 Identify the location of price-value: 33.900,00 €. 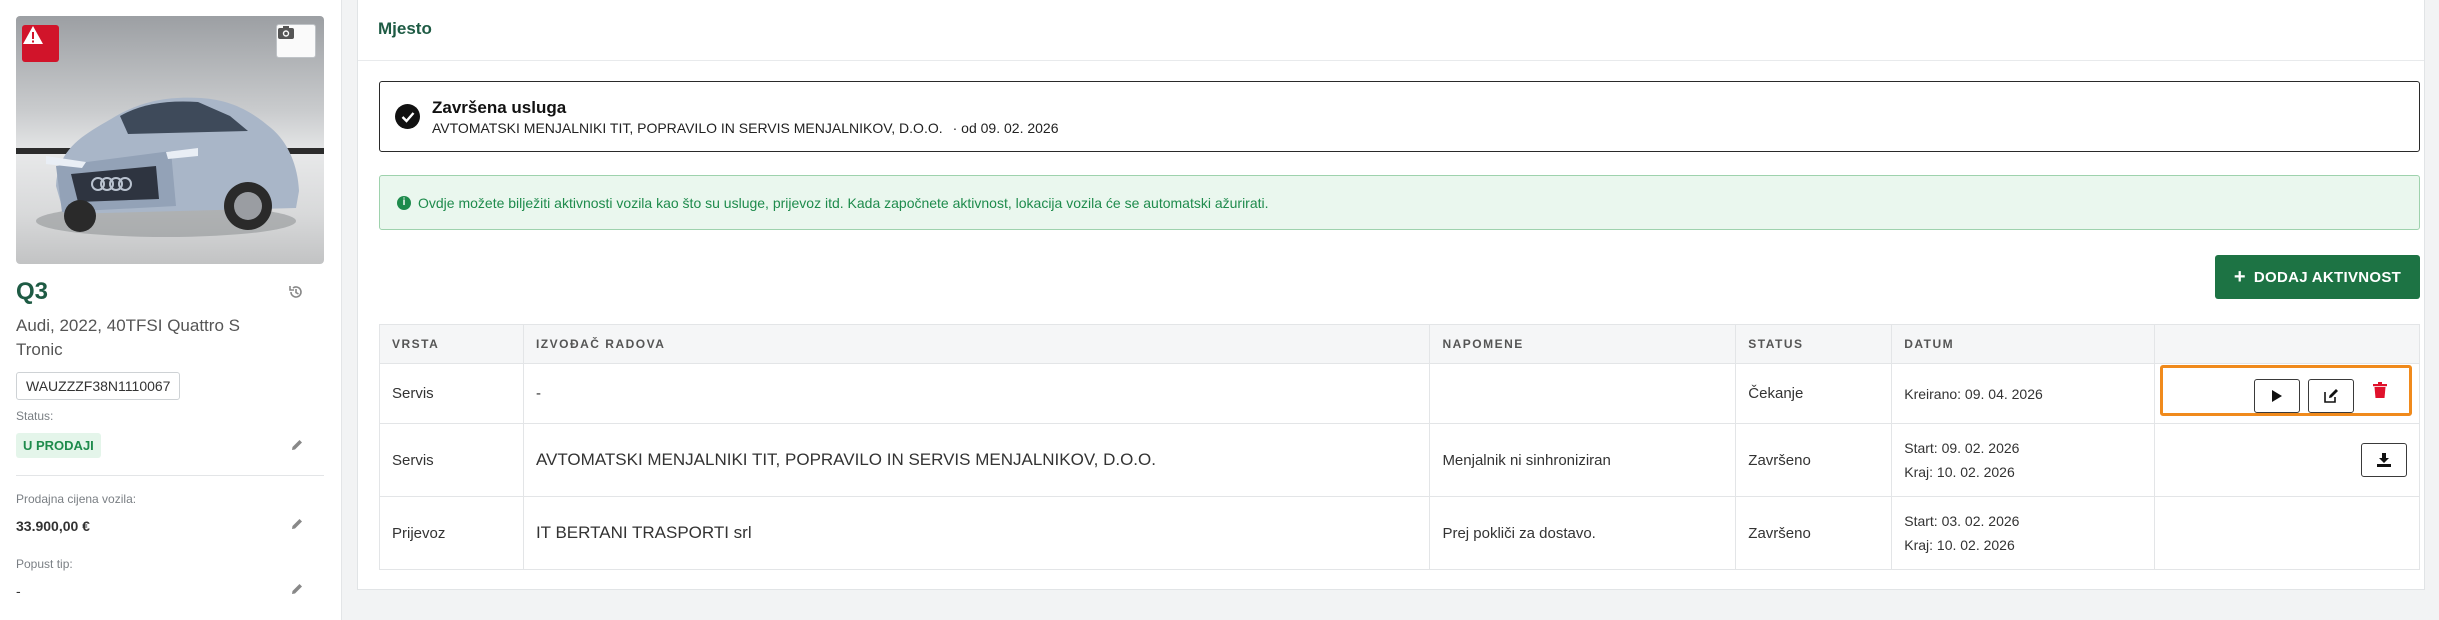
(53, 526).